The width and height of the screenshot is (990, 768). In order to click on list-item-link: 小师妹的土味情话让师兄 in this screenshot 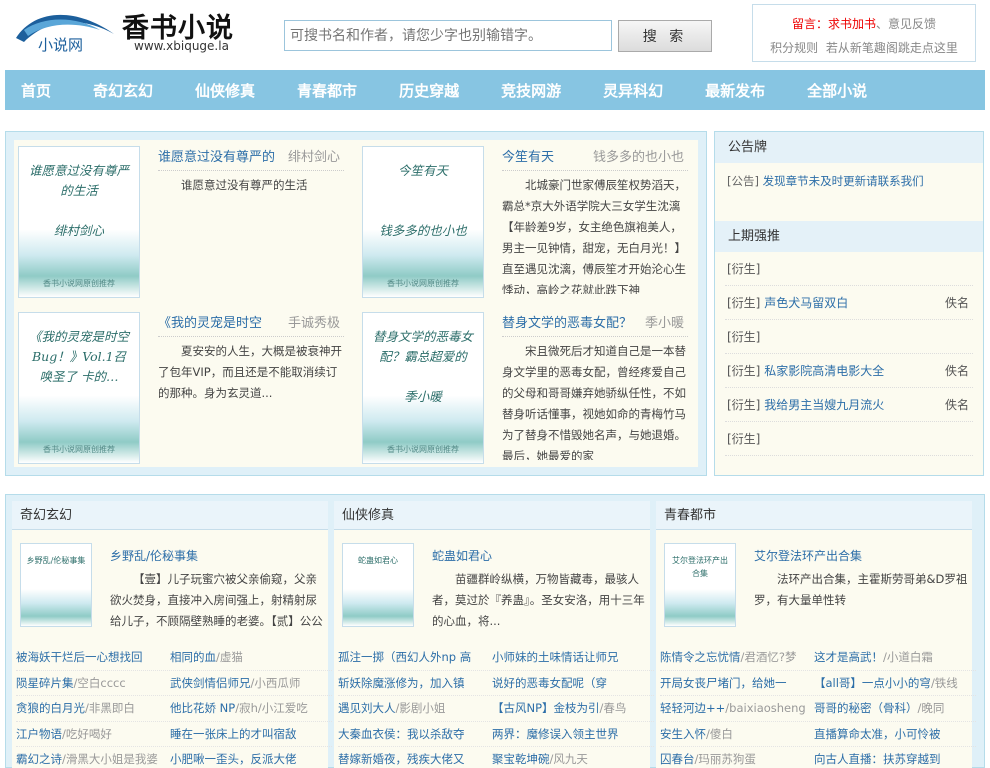, I will do `click(569, 657)`.